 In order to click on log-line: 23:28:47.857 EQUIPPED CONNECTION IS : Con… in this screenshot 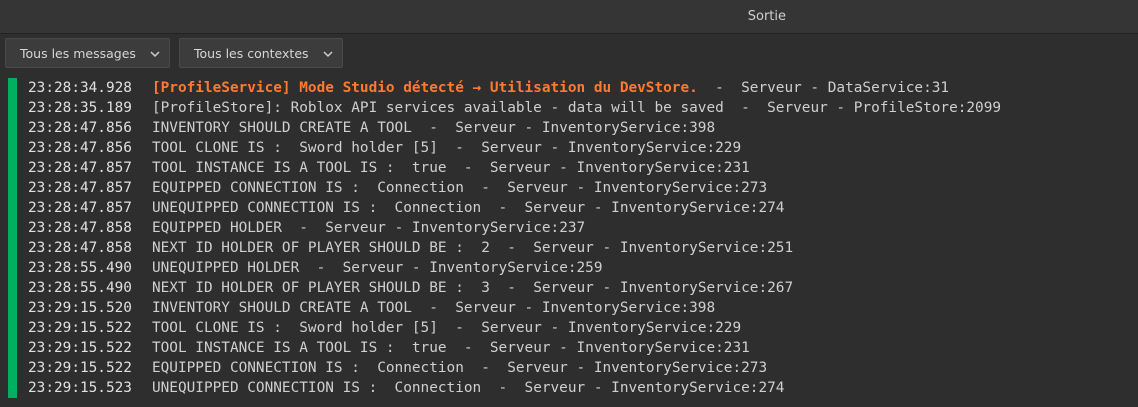, I will do `click(583, 188)`.